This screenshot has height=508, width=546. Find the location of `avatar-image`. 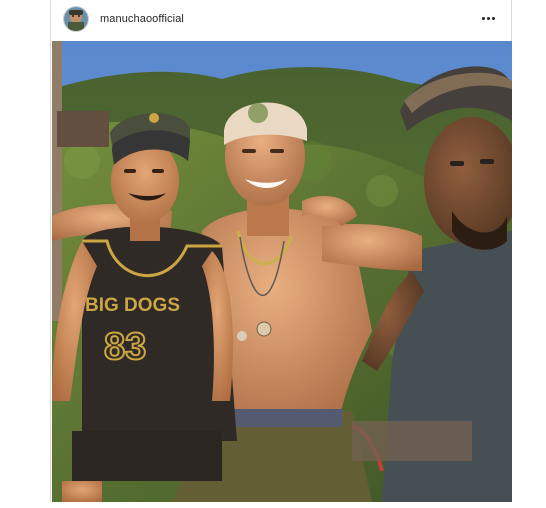

avatar-image is located at coordinates (76, 19).